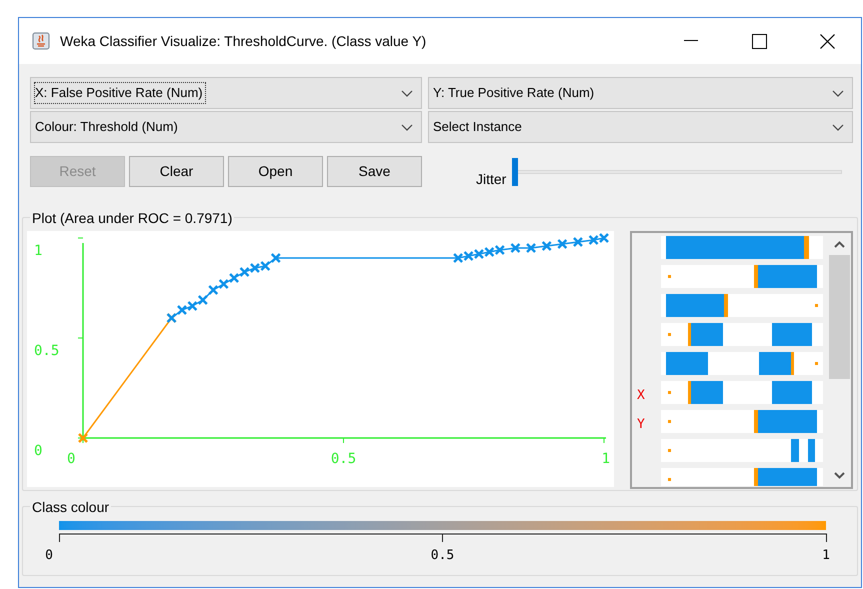  Describe the element at coordinates (759, 41) in the screenshot. I see `maximize-icon` at that location.